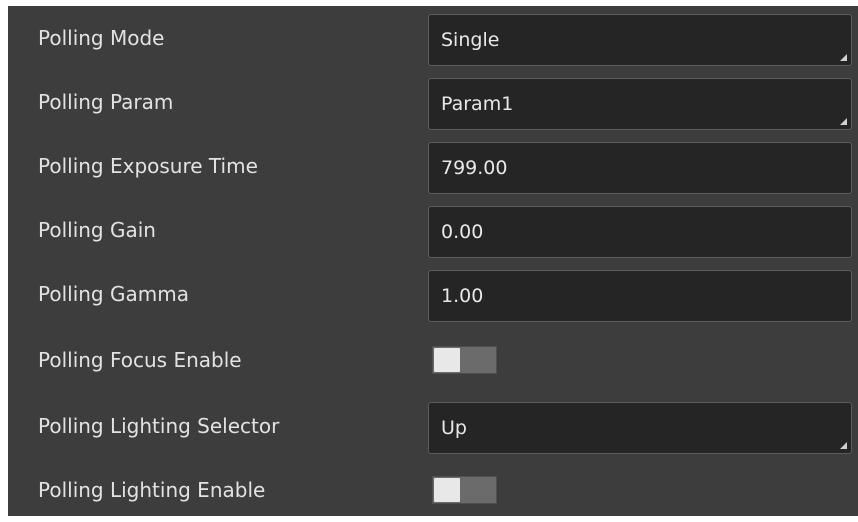  I want to click on polling-gamma-label: Polling Gamma, so click(113, 294).